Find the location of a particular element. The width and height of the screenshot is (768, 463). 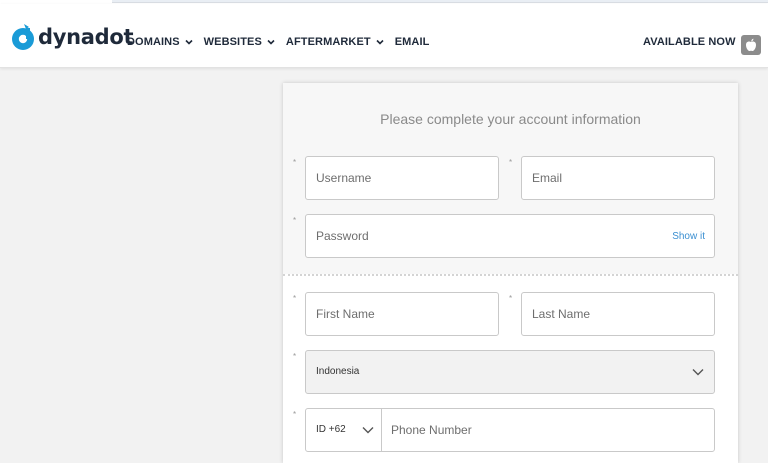

password-input is located at coordinates (510, 236).